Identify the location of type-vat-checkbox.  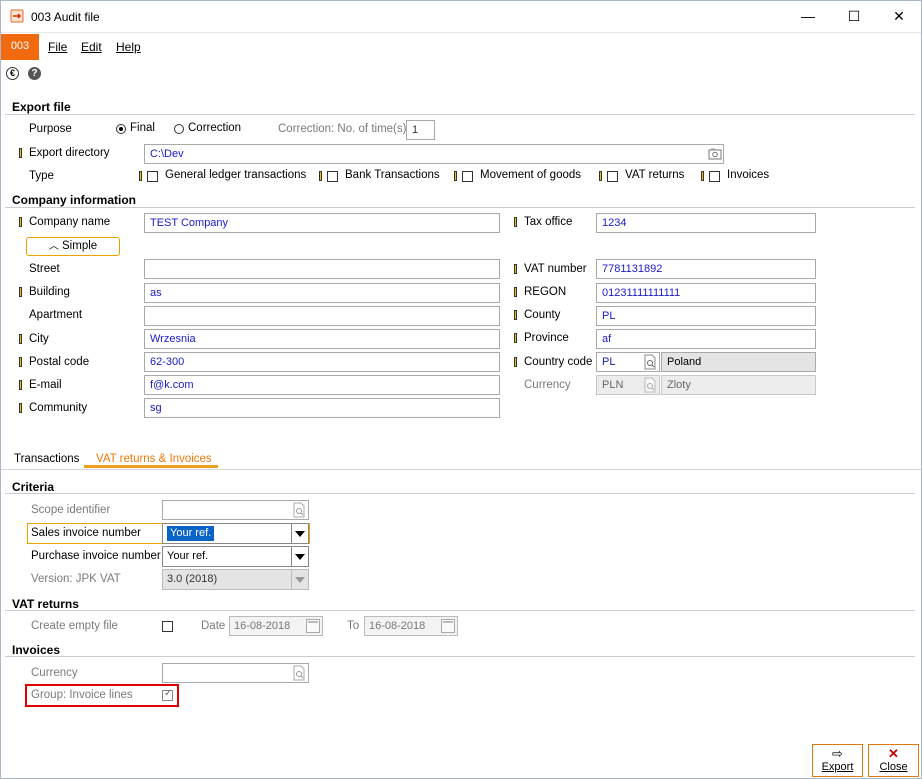
(612, 176).